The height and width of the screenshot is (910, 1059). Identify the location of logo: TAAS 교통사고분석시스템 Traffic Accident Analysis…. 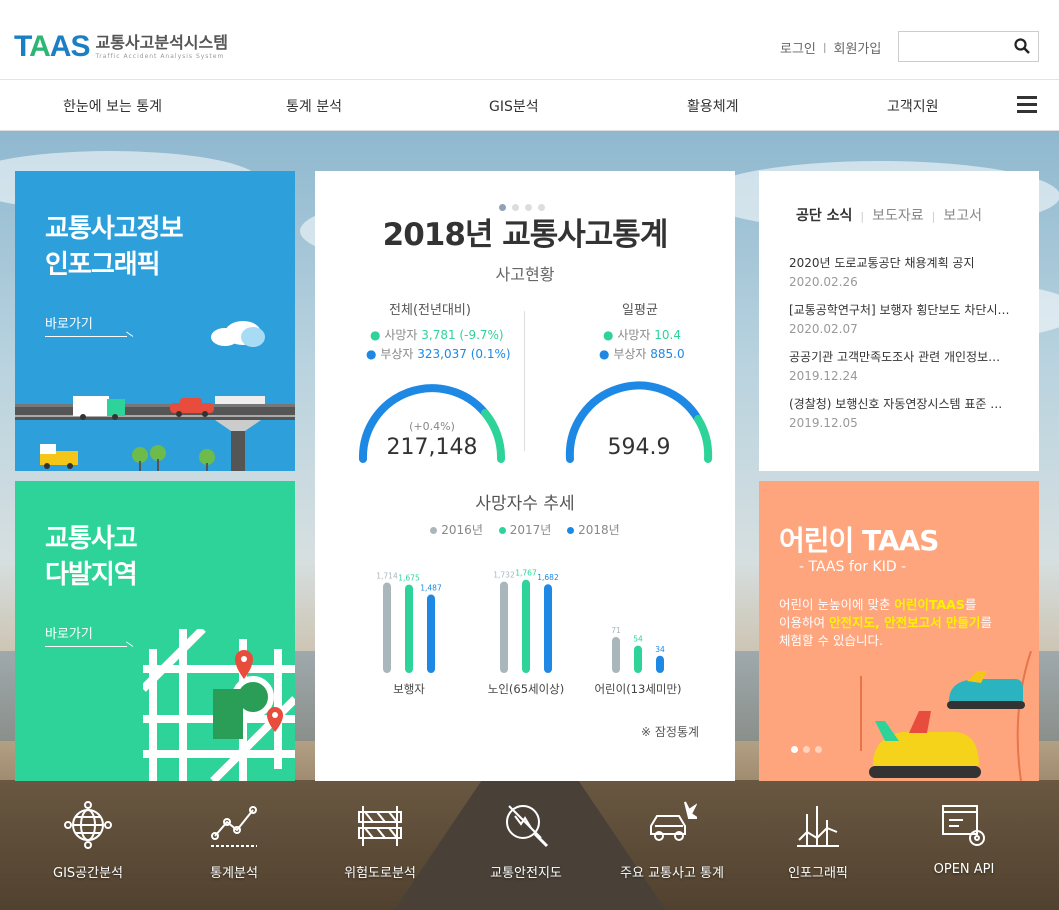
(121, 47).